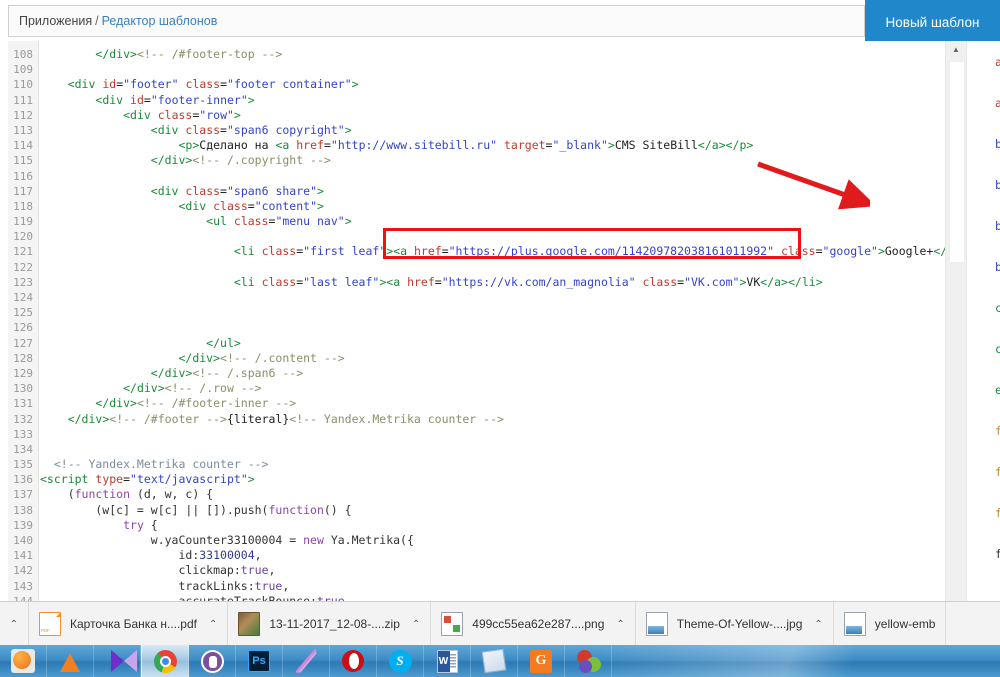  I want to click on taskbar-button-notepad, so click(494, 661).